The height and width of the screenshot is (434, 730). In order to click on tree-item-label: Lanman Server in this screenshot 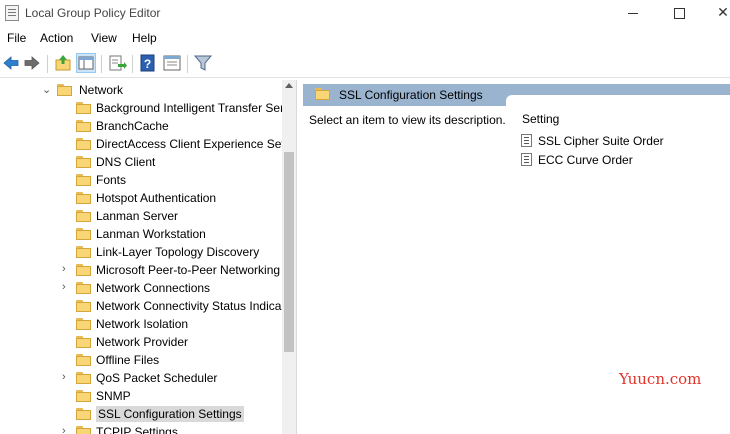, I will do `click(137, 216)`.